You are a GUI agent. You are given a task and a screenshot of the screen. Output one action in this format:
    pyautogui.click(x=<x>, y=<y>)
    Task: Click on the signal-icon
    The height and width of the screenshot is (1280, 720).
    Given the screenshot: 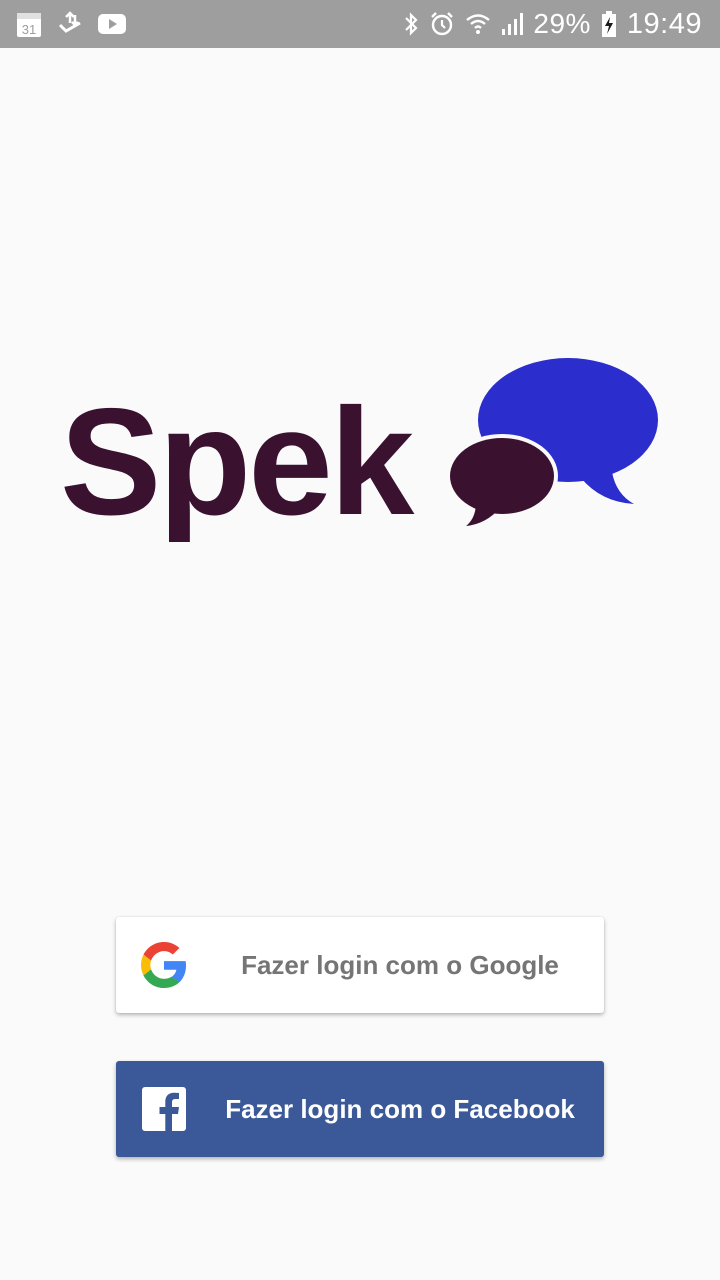 What is the action you would take?
    pyautogui.click(x=513, y=24)
    